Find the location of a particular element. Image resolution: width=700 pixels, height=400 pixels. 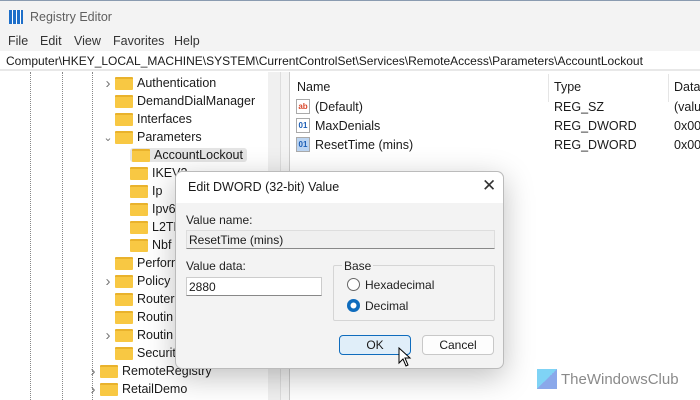

value-data-input: 2880 is located at coordinates (254, 286).